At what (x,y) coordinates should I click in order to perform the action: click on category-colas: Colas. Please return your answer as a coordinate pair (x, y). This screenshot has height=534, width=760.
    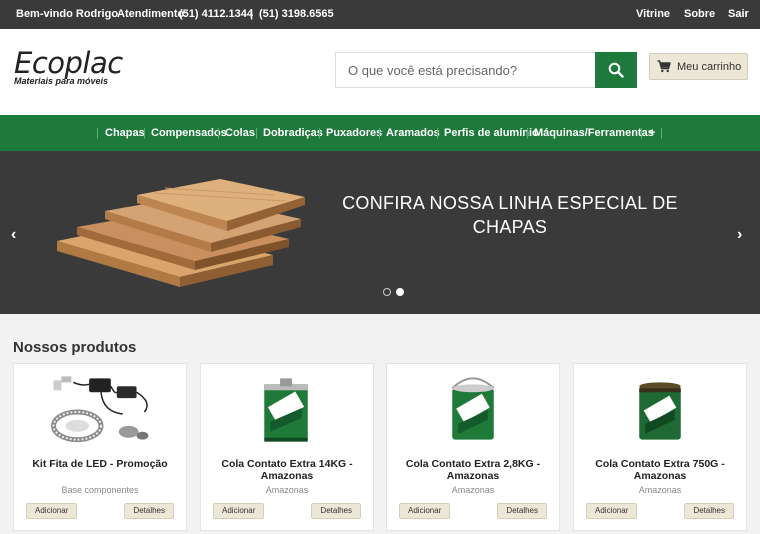
    Looking at the image, I should click on (240, 133).